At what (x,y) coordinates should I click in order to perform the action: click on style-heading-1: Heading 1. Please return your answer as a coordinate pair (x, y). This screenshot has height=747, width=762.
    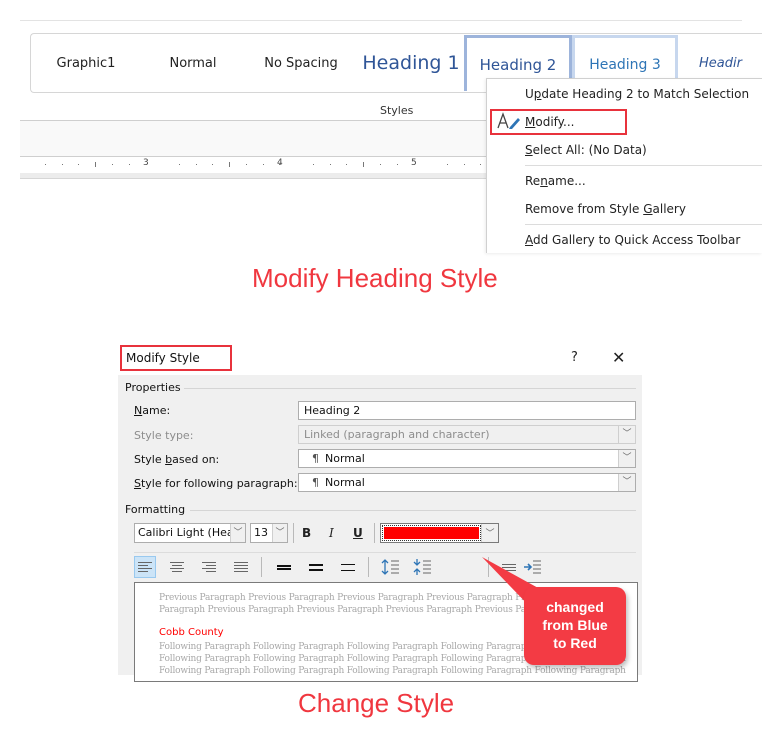
    Looking at the image, I should click on (411, 63).